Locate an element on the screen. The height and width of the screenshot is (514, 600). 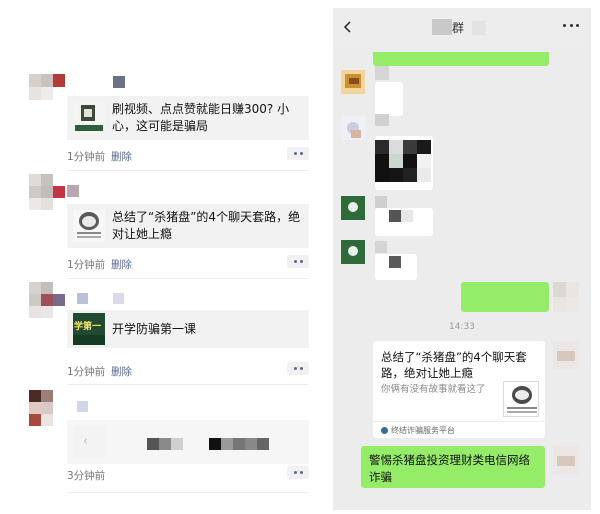
message-text: 警惕杀猪盘投资理财类电信网络诈骗 is located at coordinates (449, 468).